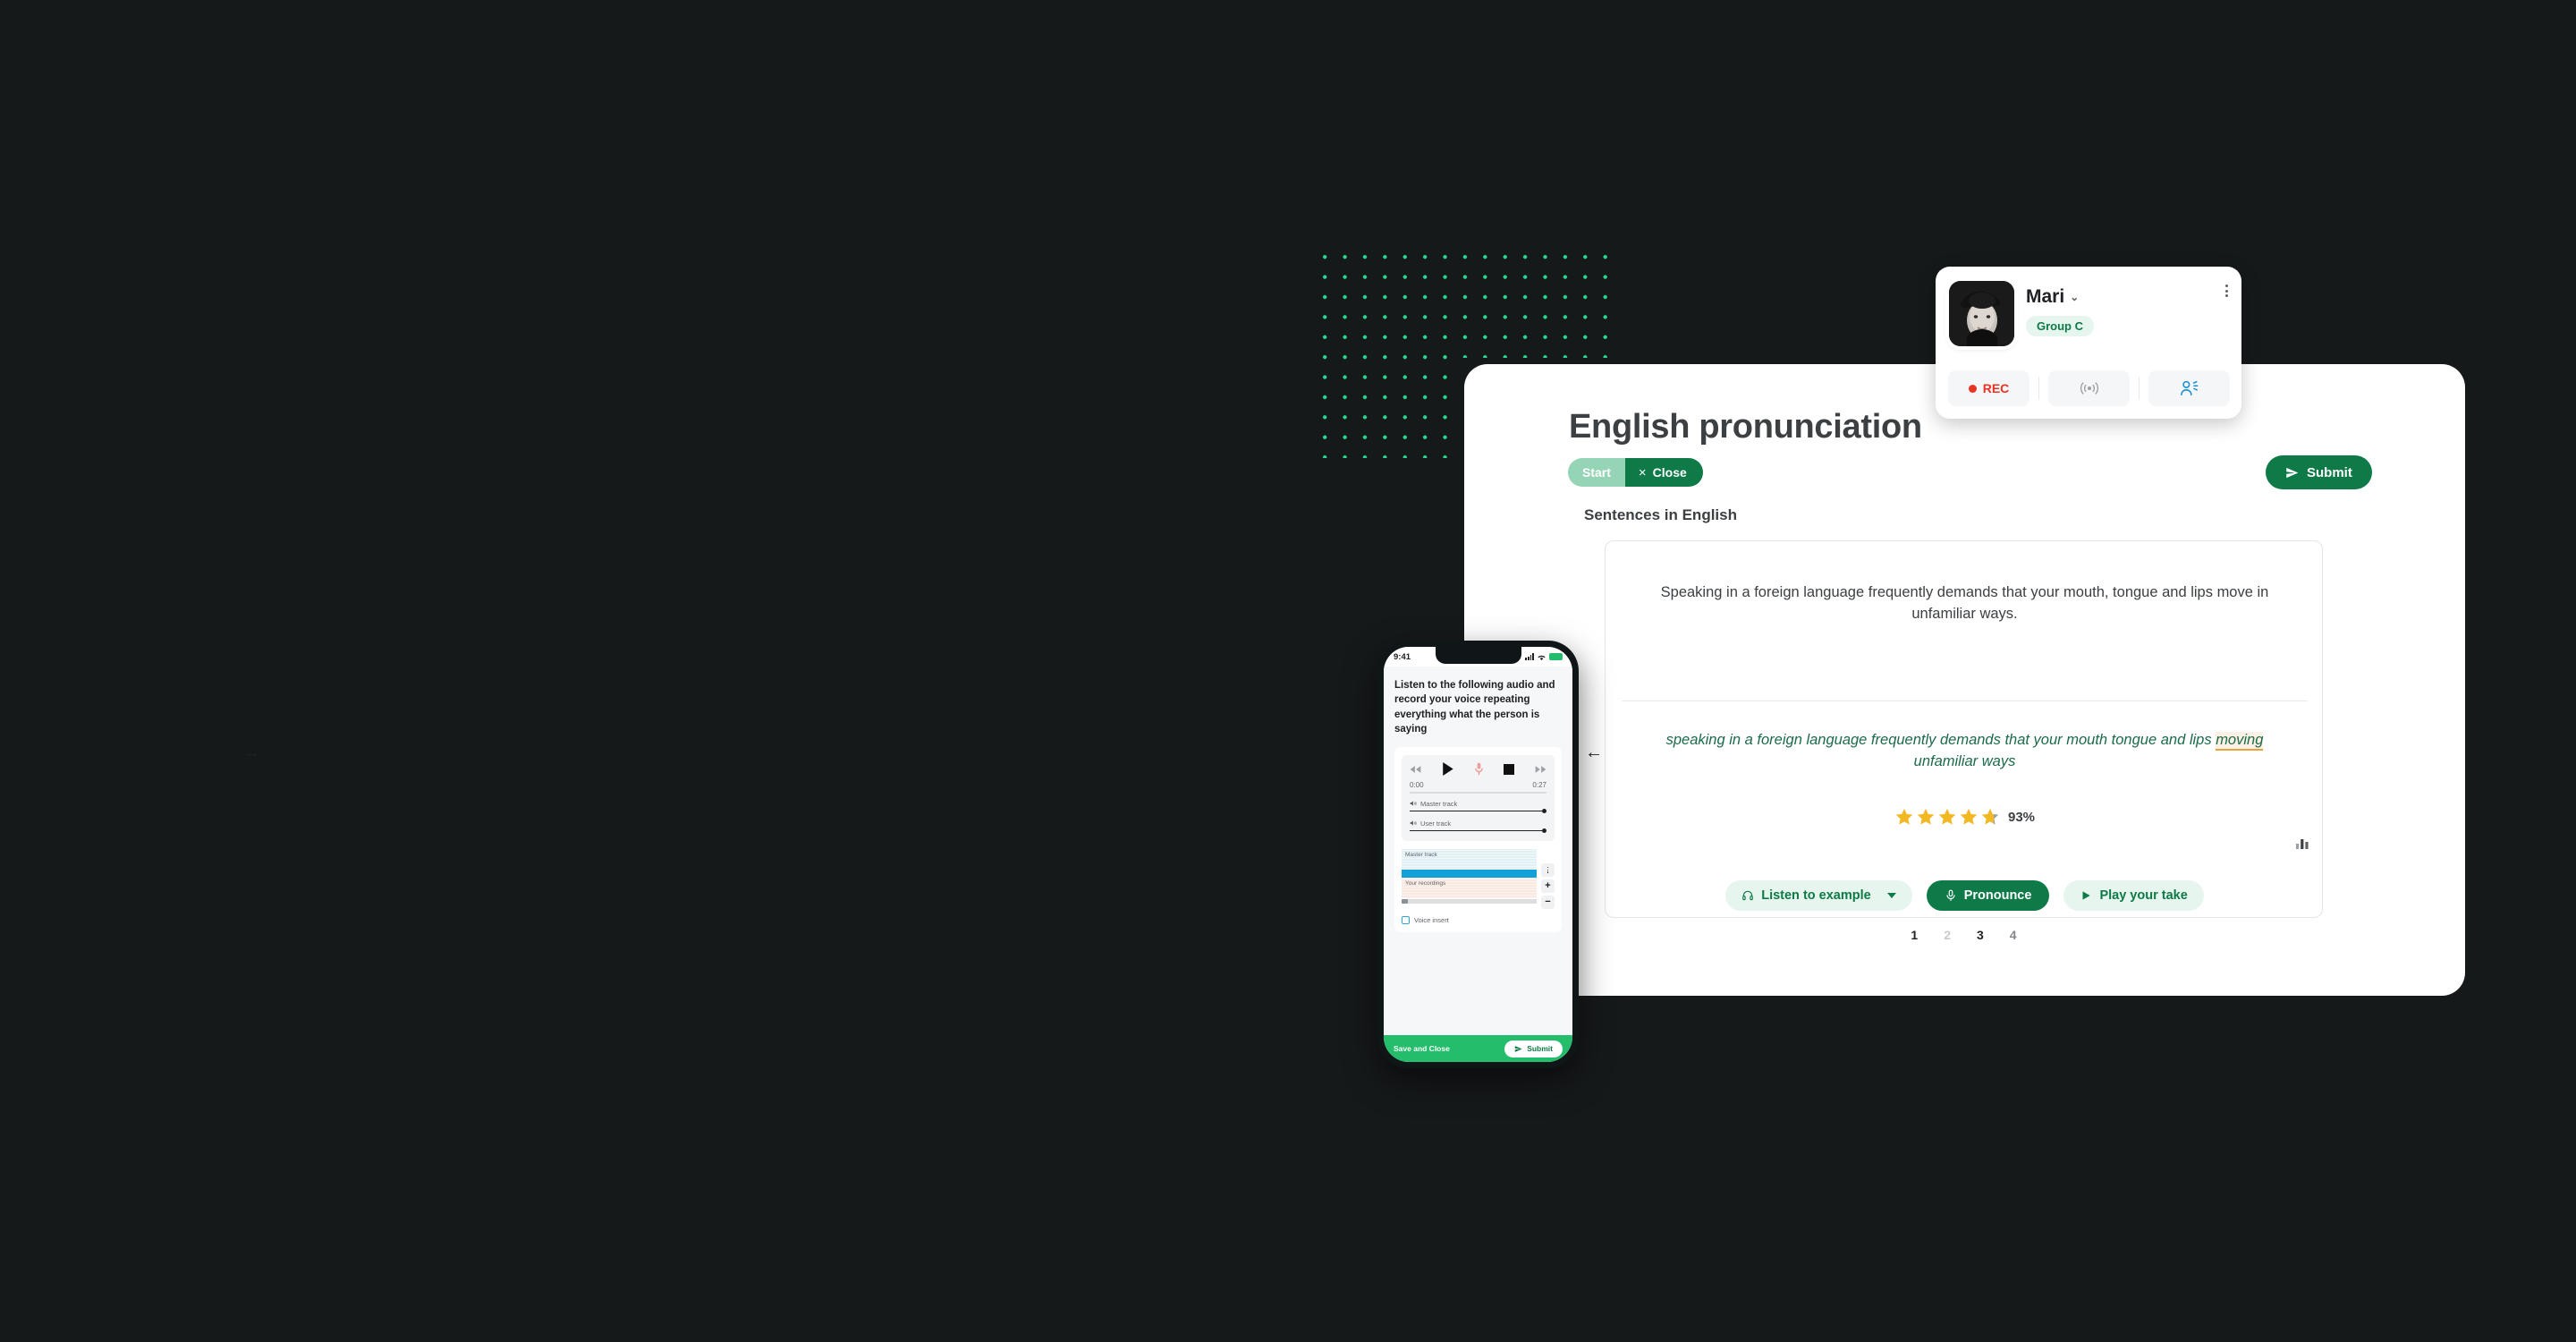 This screenshot has width=2576, height=1342. I want to click on start-button: Start, so click(1596, 473).